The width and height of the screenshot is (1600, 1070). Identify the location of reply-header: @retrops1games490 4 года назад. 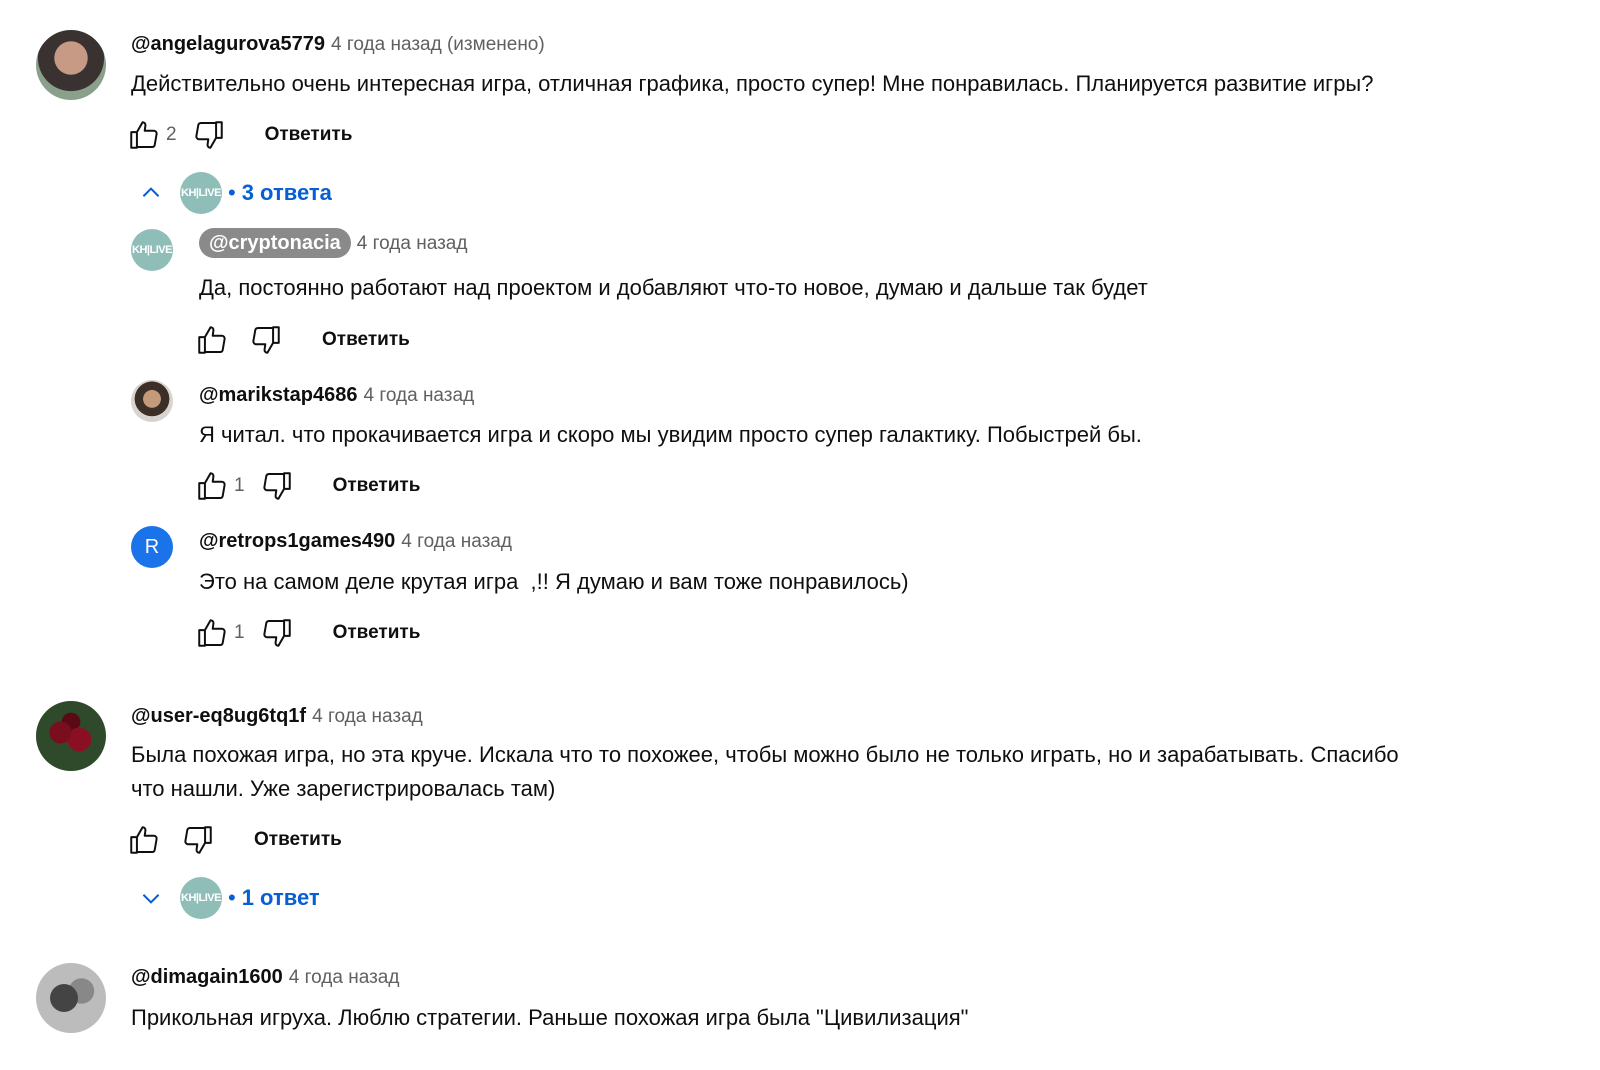
(355, 541).